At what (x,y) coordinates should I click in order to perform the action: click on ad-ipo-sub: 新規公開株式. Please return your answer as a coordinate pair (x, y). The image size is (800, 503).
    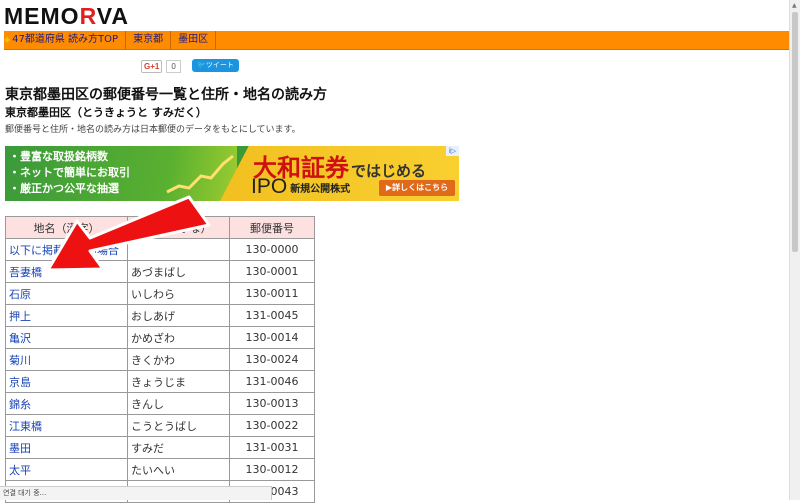
    Looking at the image, I should click on (320, 189).